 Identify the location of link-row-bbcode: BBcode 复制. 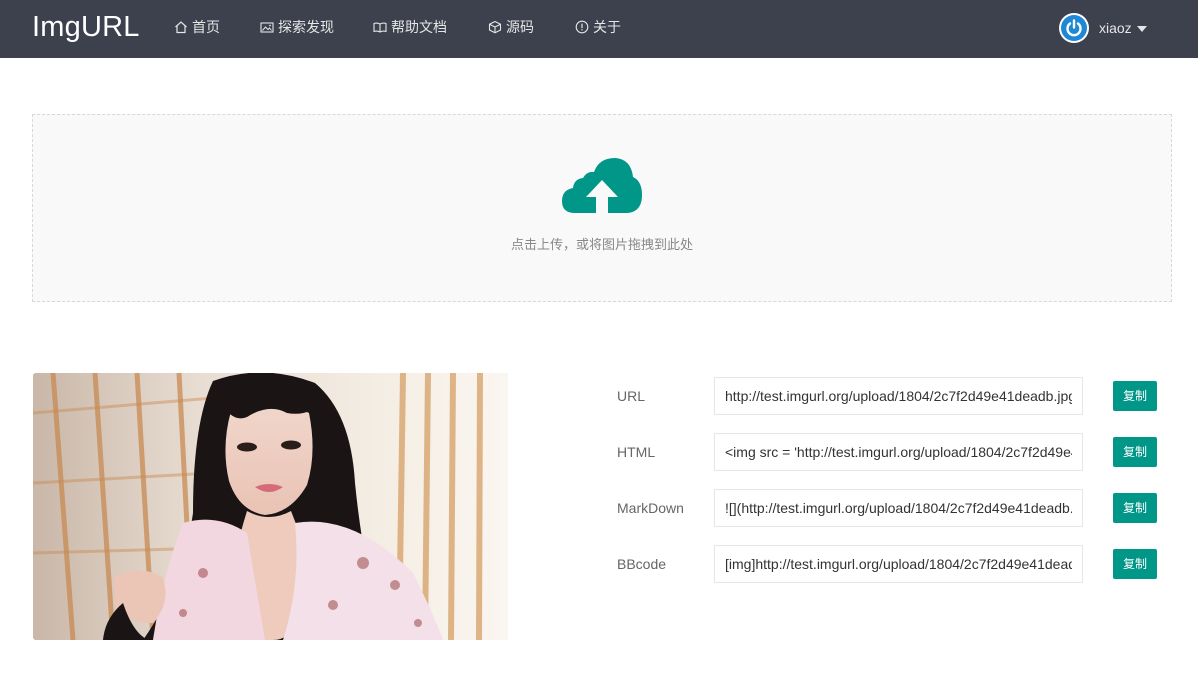
(887, 564).